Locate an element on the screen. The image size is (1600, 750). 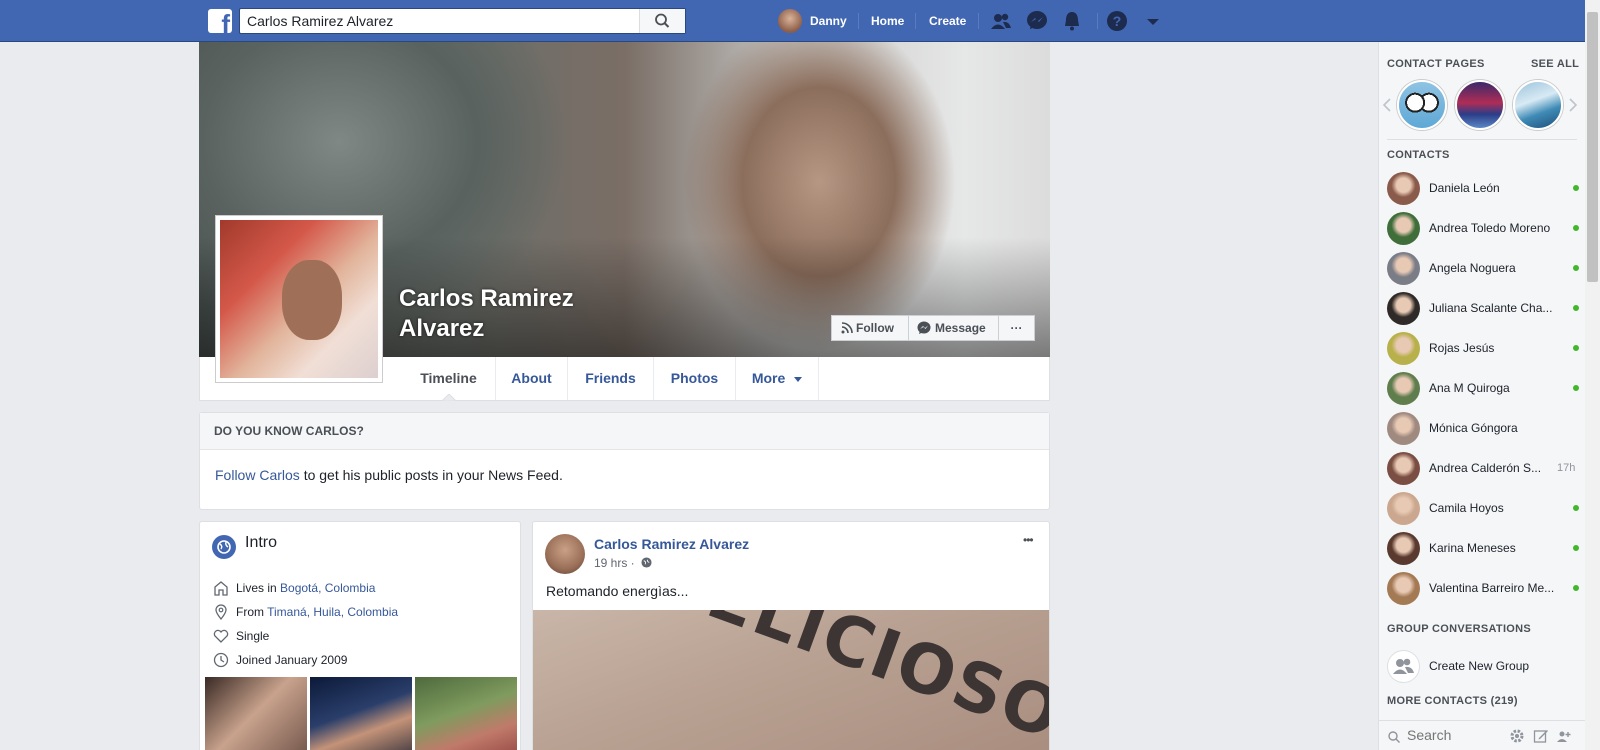
contact-item: Angela Noguera is located at coordinates (1483, 268).